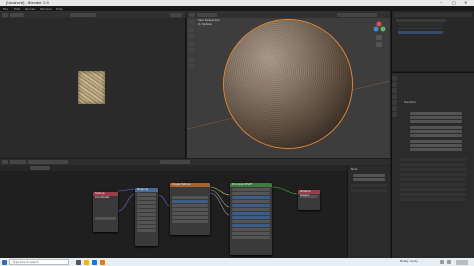  I want to click on clock, so click(462, 262).